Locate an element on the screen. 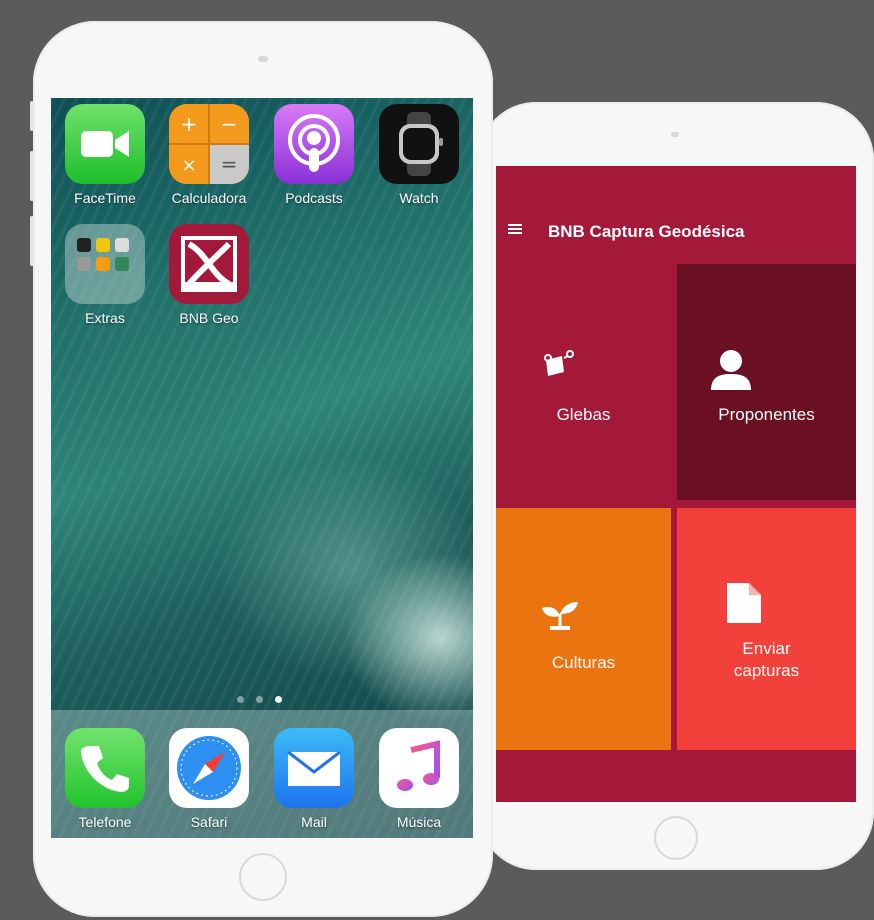 This screenshot has width=874, height=920. music-icon is located at coordinates (419, 768).